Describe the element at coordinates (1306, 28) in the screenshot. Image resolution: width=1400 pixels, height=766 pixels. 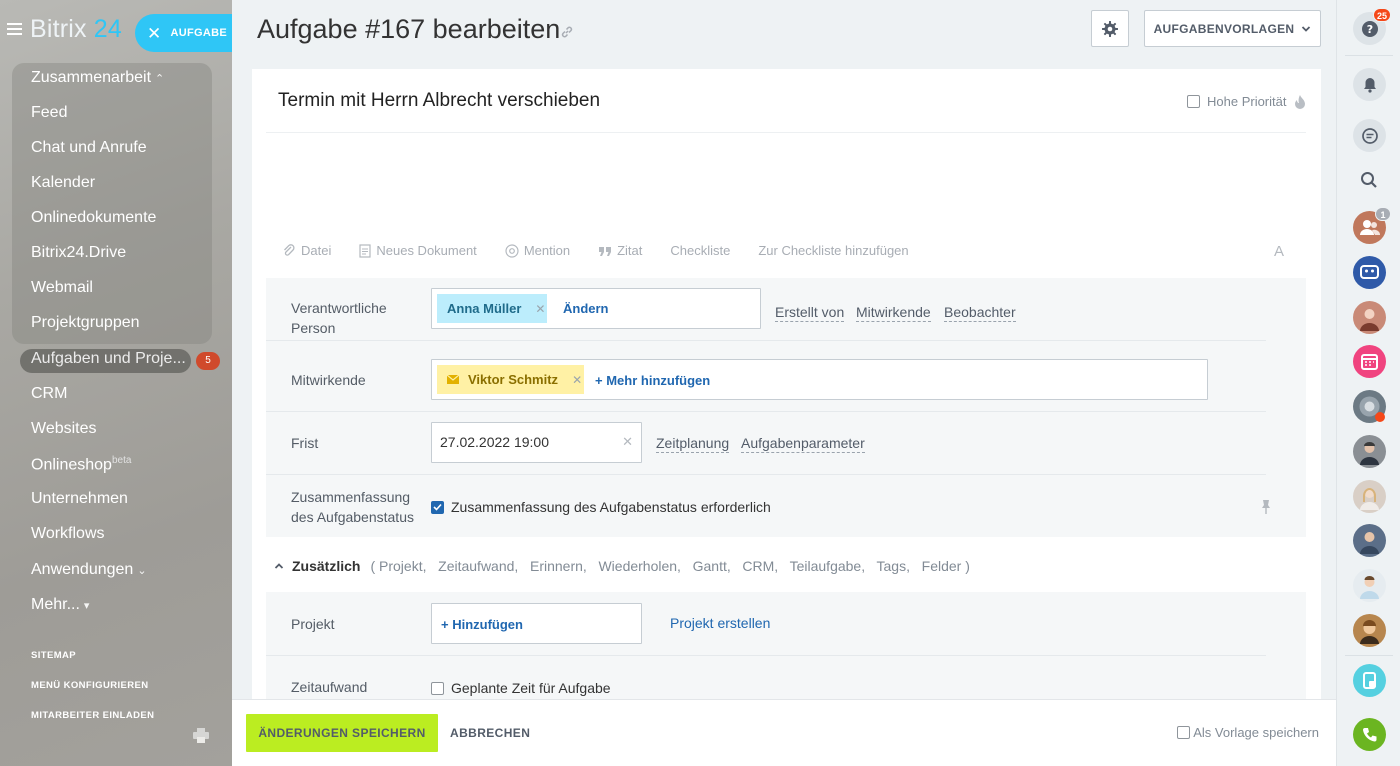
I see `chevron-down-icon` at that location.